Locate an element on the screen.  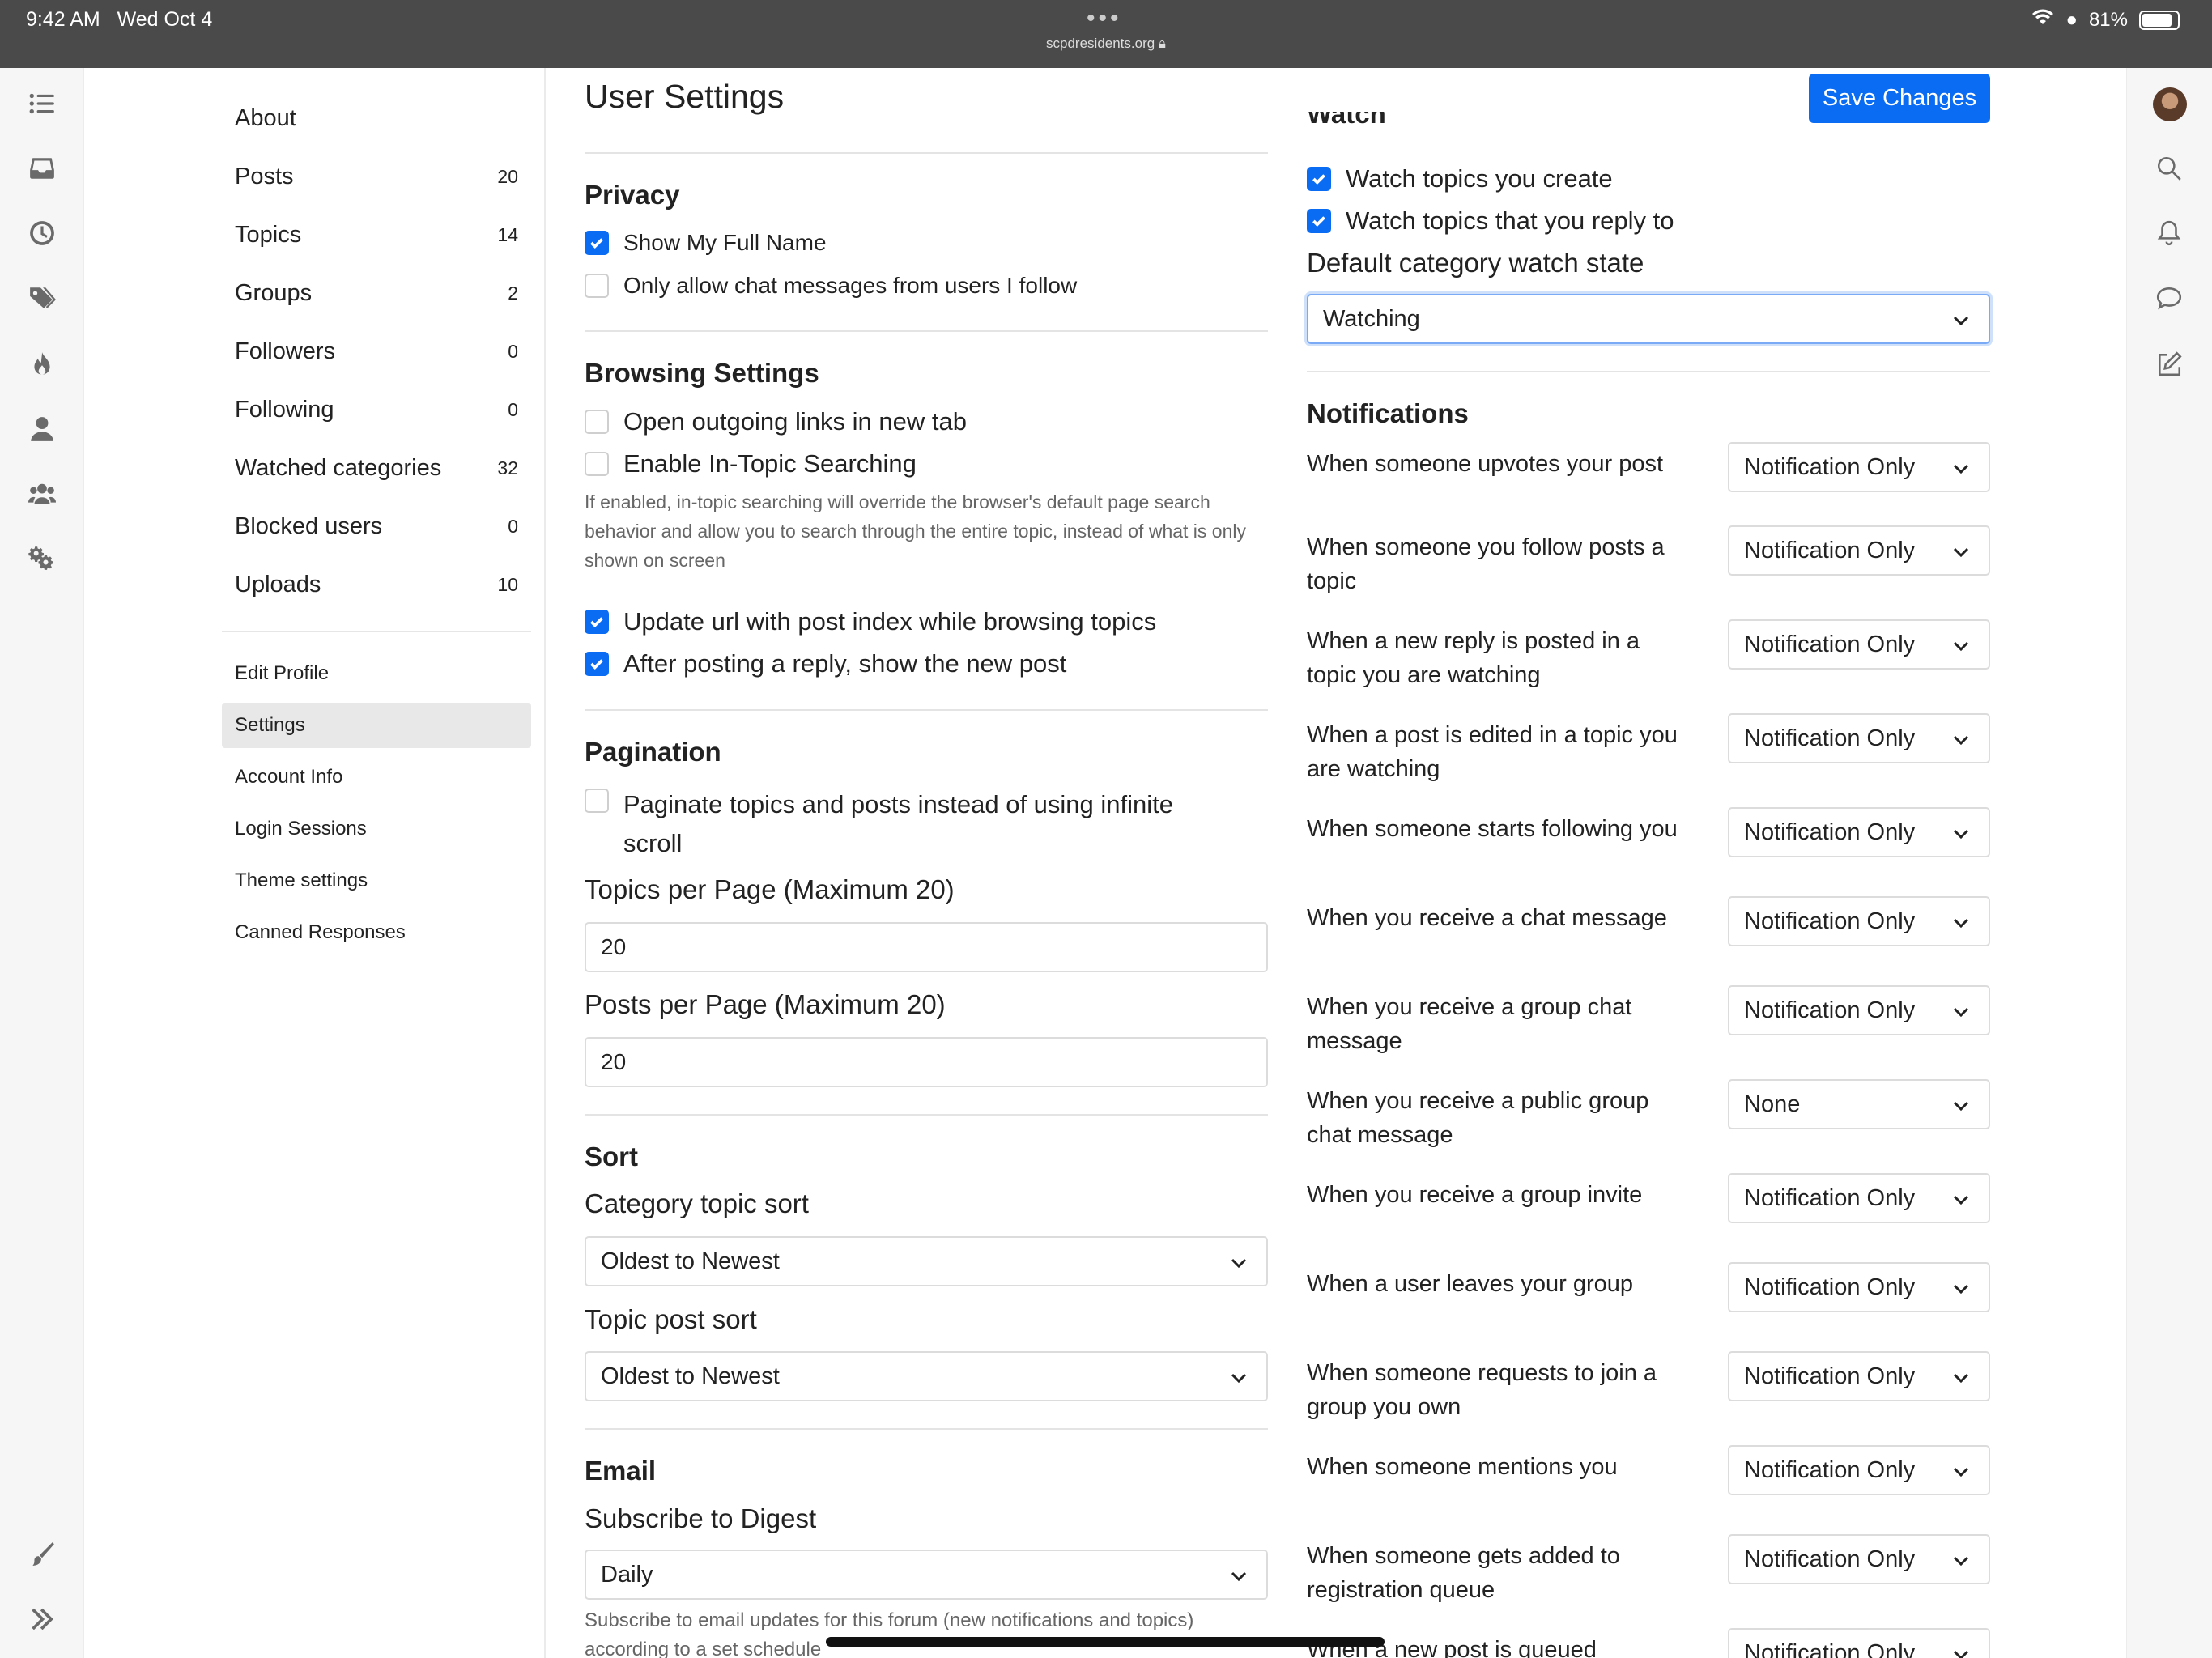
users-icon is located at coordinates (42, 494).